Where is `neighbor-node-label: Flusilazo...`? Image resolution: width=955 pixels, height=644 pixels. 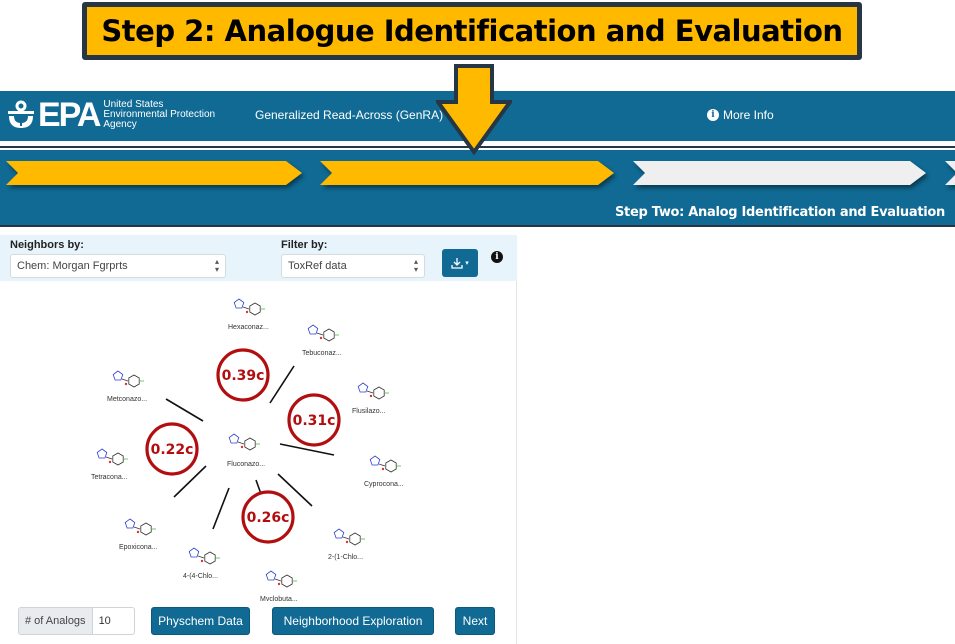
neighbor-node-label: Flusilazo... is located at coordinates (369, 411).